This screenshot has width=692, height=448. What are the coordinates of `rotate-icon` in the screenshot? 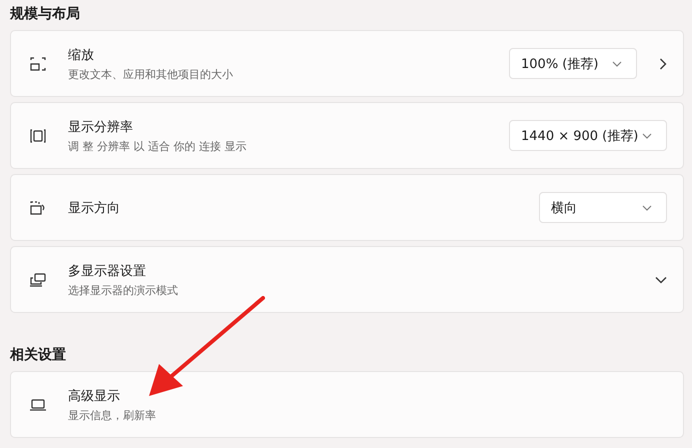 It's located at (38, 207).